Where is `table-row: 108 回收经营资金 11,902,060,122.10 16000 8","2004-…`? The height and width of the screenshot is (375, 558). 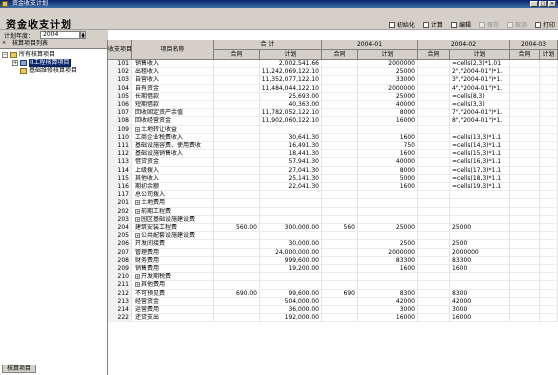
table-row: 108 回收经营资金 11,902,060,122.10 16000 8","2004-… is located at coordinates (333, 121).